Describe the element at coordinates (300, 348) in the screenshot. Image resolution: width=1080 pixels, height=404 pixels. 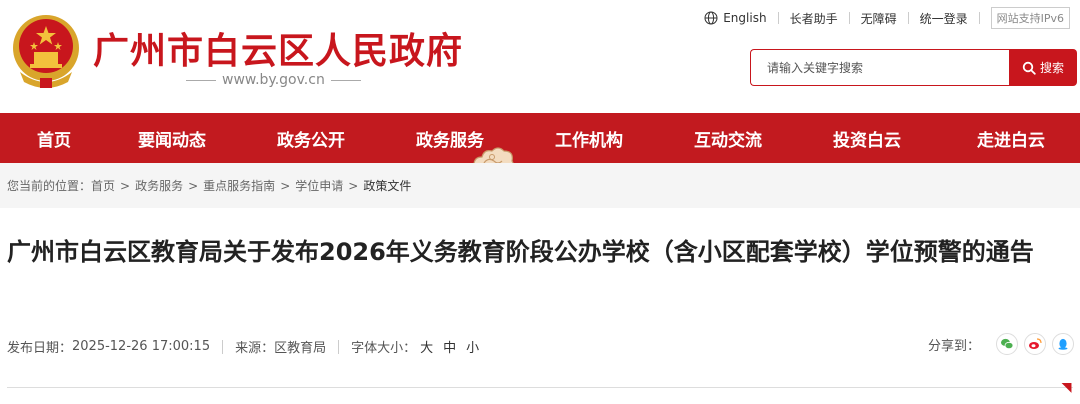
I see `source-value: 区教育局` at that location.